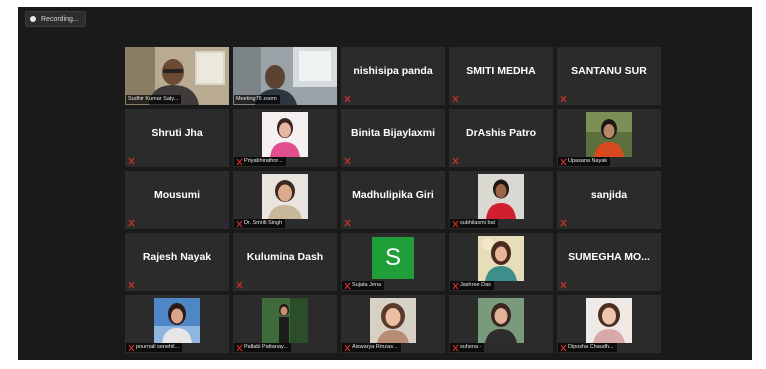 This screenshot has width=766, height=369. I want to click on participant-name: DrAshis Patro, so click(501, 133).